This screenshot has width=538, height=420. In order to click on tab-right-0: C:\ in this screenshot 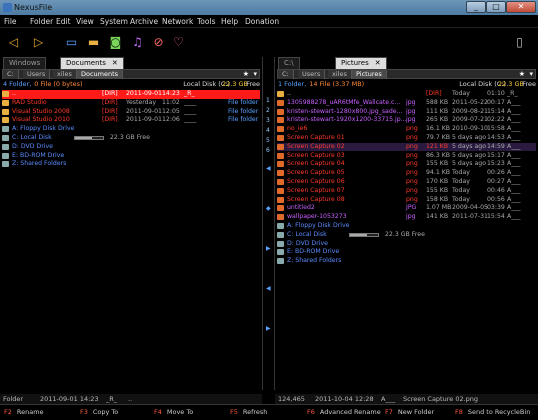, I will do `click(289, 63)`.